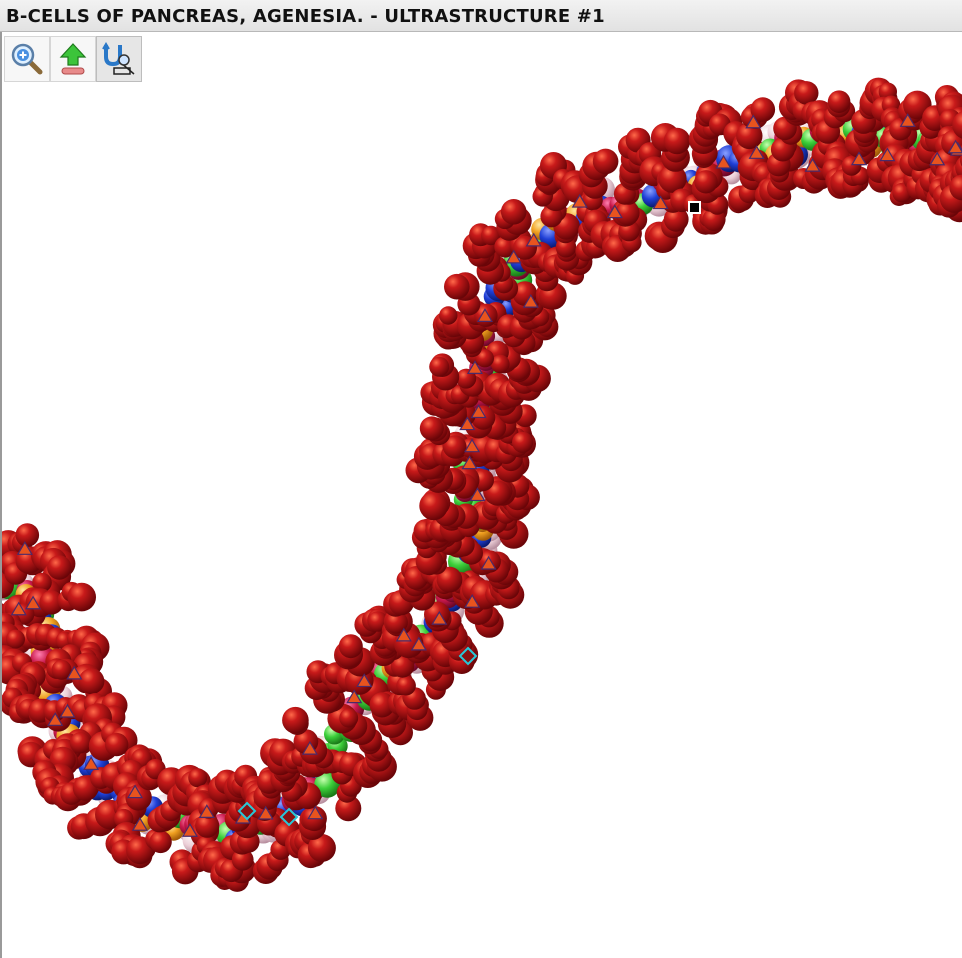 The image size is (962, 958). I want to click on zoom-in-button, so click(27, 59).